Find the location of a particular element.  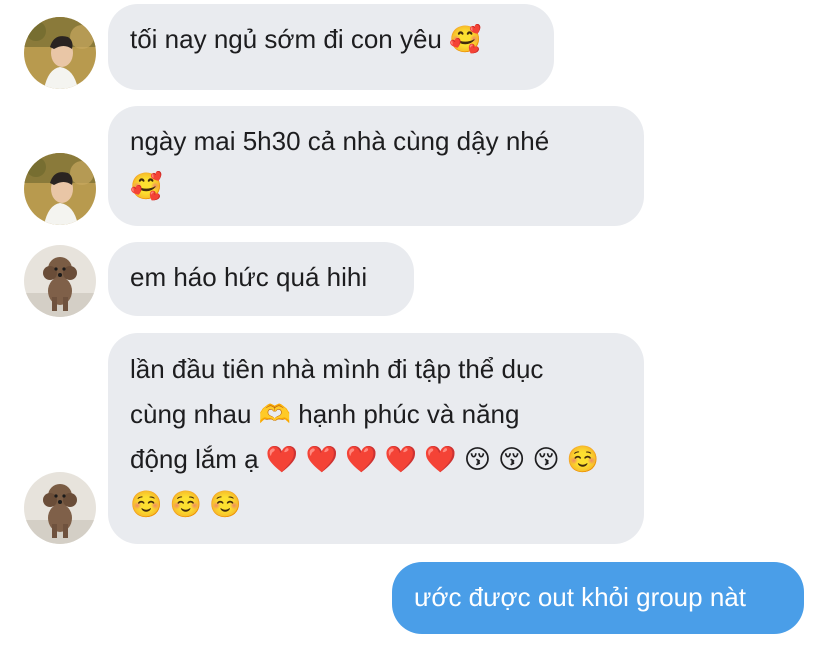

message-text: ước được out khỏi group nàt is located at coordinates (580, 597).